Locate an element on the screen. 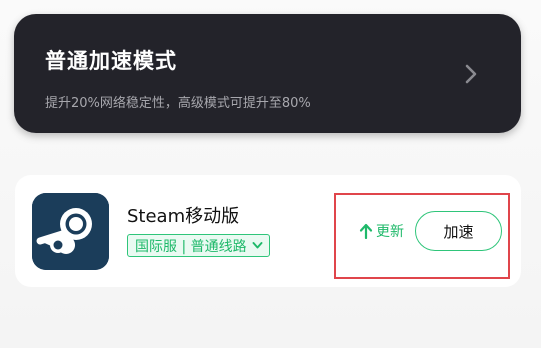 The image size is (541, 348). update-button: 更新 is located at coordinates (381, 231).